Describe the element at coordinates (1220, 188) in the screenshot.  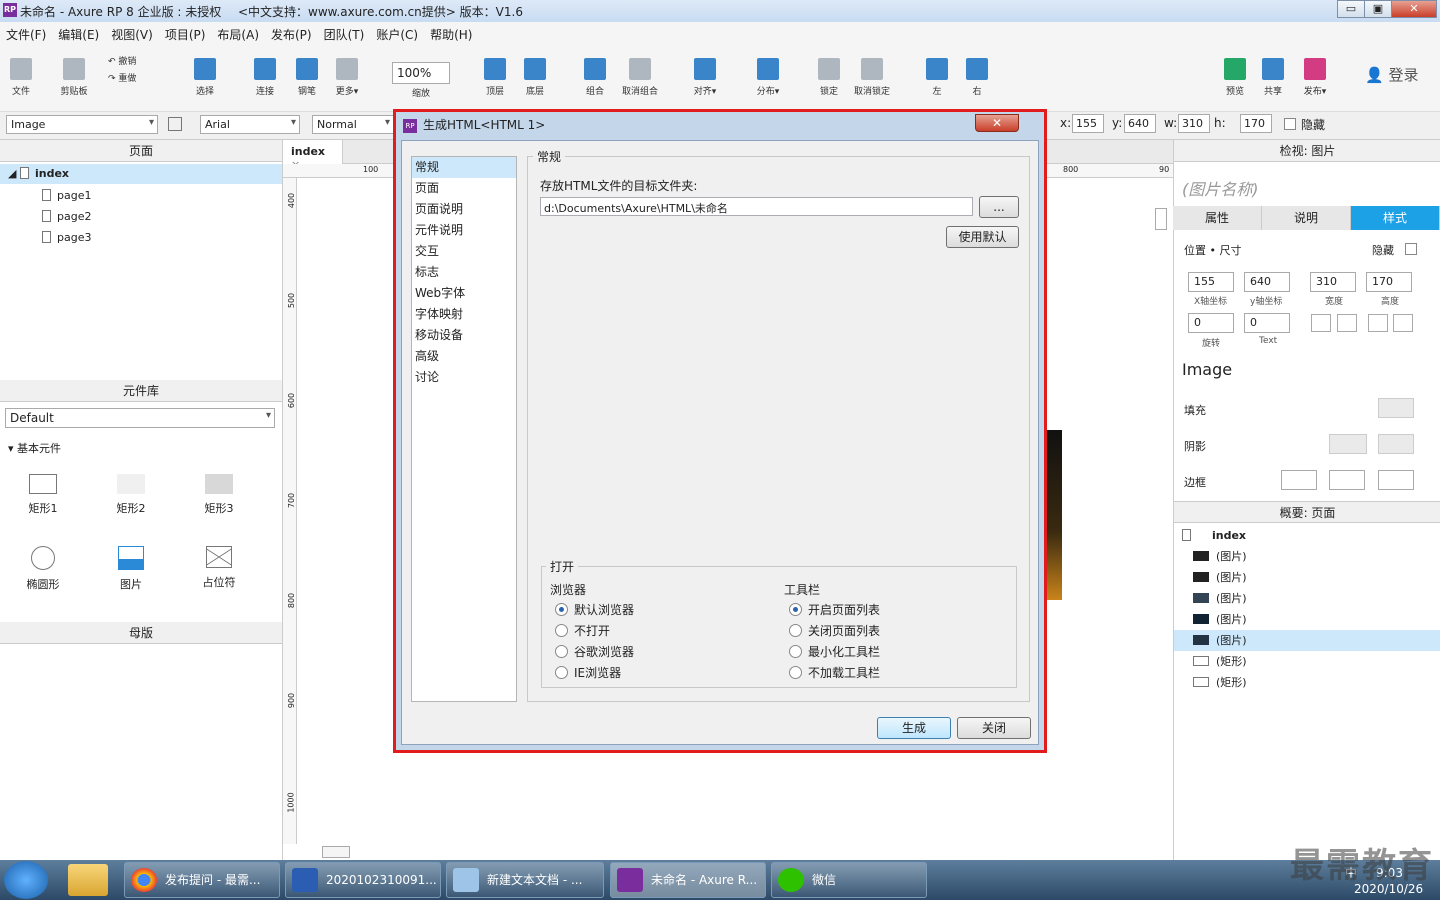
I see `widget-name-input: (图片名称)` at that location.